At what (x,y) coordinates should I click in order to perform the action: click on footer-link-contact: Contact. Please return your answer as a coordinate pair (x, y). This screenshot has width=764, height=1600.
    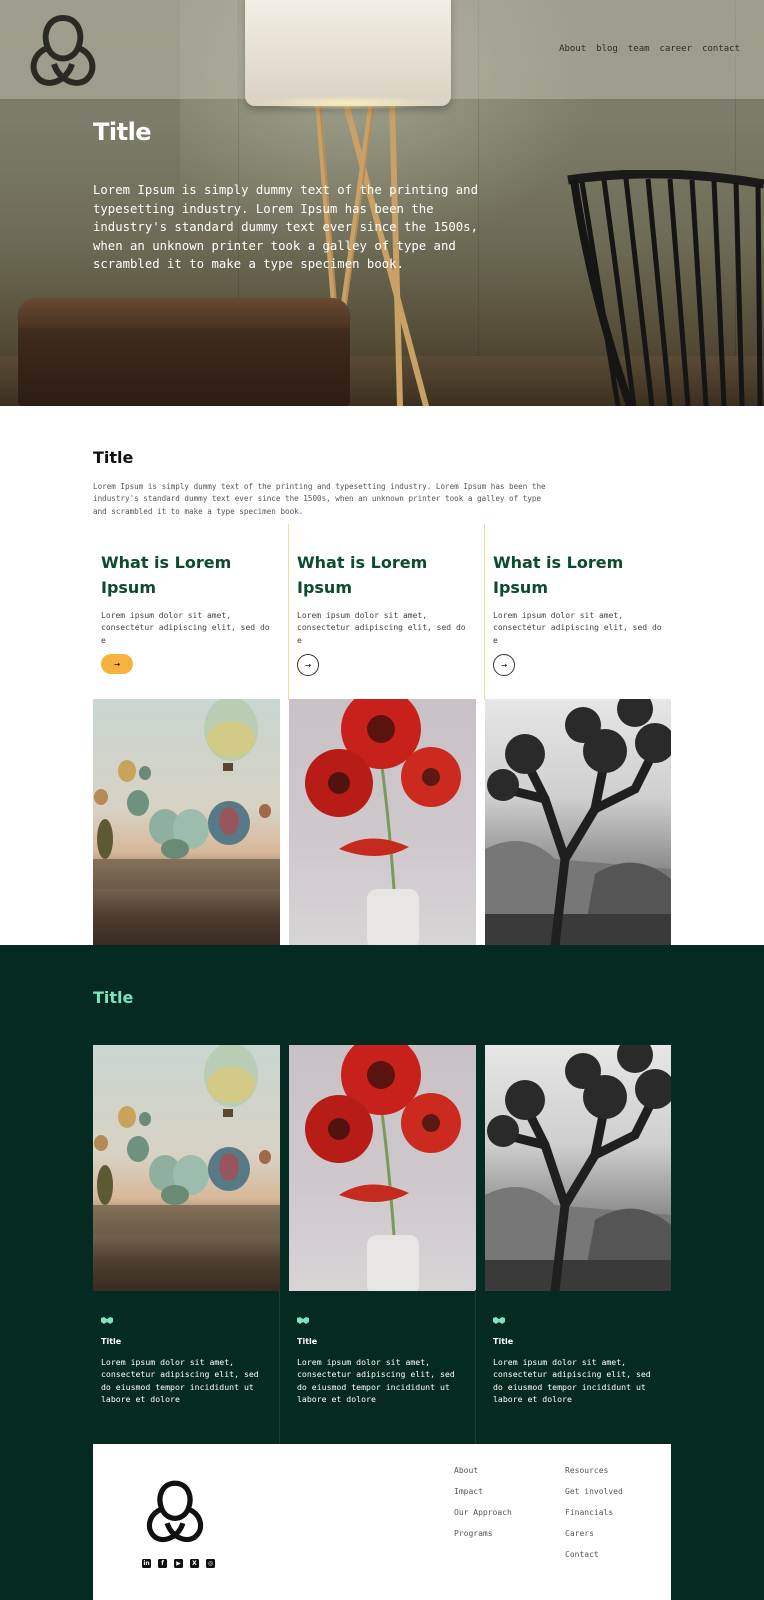
    Looking at the image, I should click on (582, 1554).